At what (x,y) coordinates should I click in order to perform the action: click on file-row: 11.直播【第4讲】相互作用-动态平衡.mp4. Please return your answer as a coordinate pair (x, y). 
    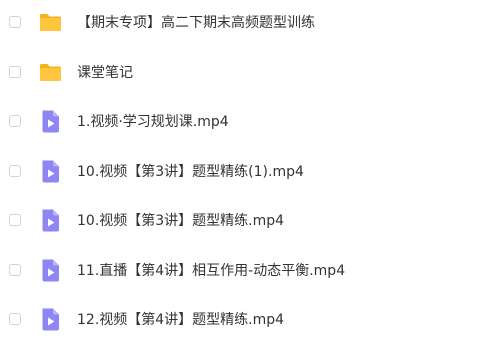
    Looking at the image, I should click on (240, 271).